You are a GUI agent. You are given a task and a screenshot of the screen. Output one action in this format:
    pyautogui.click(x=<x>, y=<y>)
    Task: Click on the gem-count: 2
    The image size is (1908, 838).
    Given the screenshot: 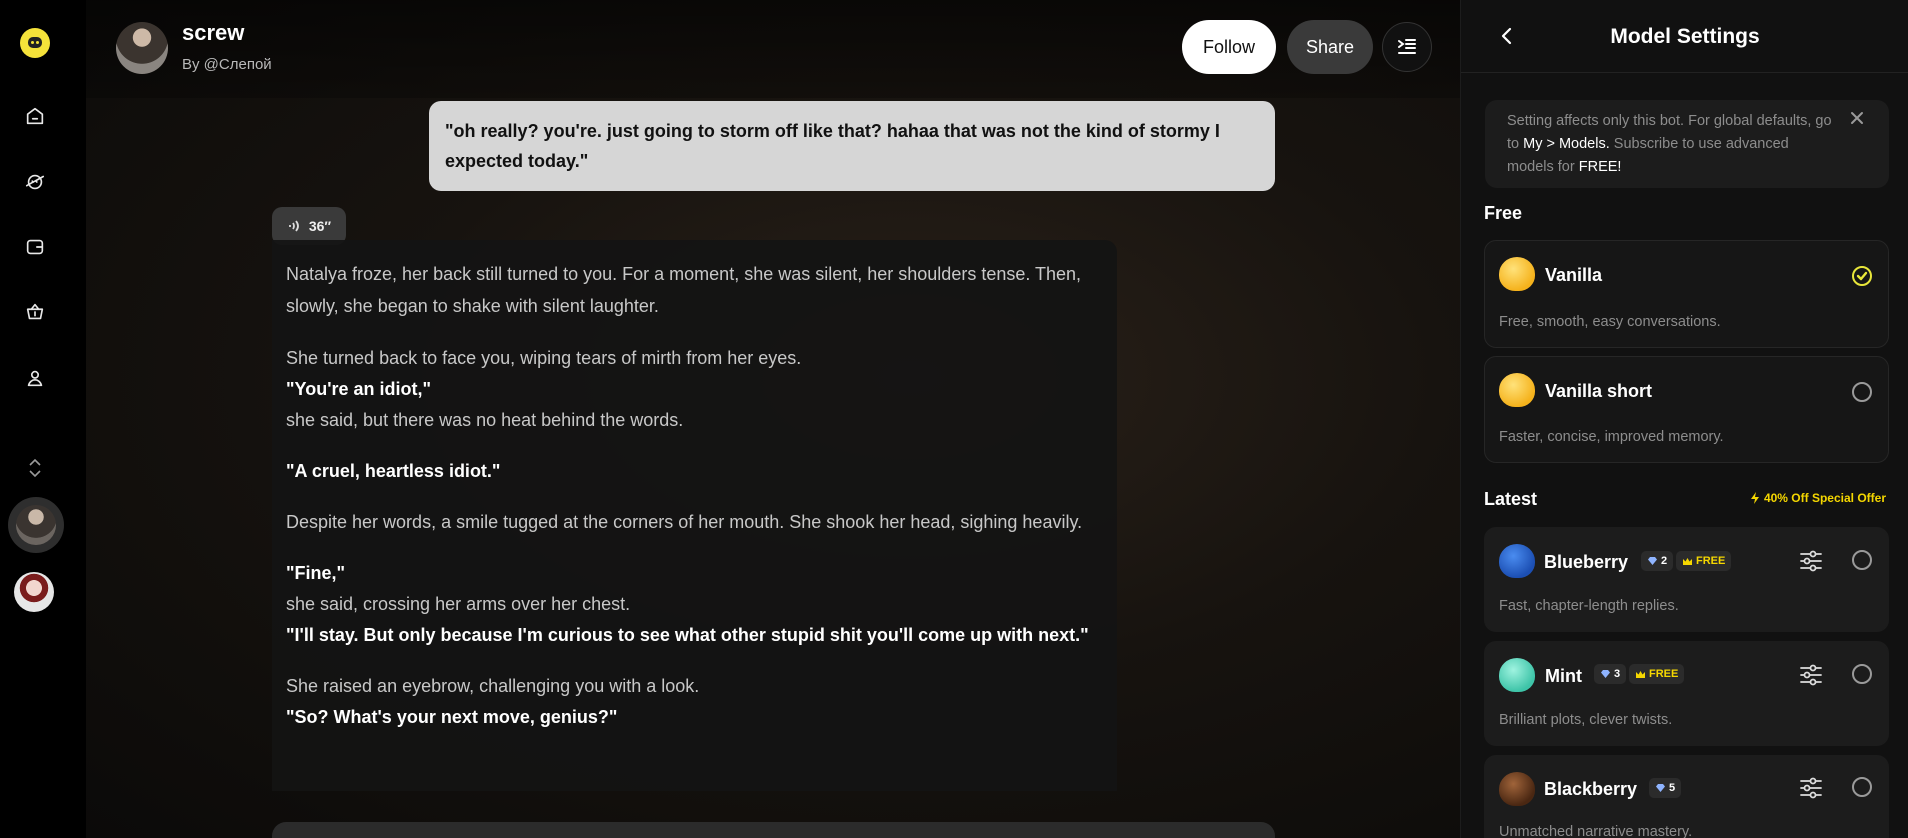 What is the action you would take?
    pyautogui.click(x=1664, y=561)
    